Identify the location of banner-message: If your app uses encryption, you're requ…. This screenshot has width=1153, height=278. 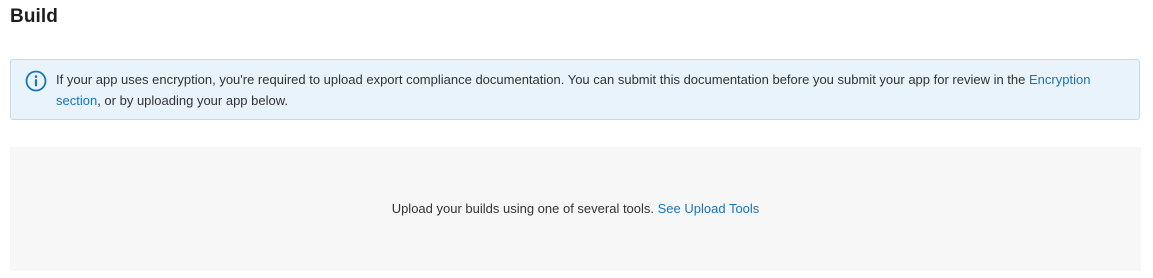
(591, 90).